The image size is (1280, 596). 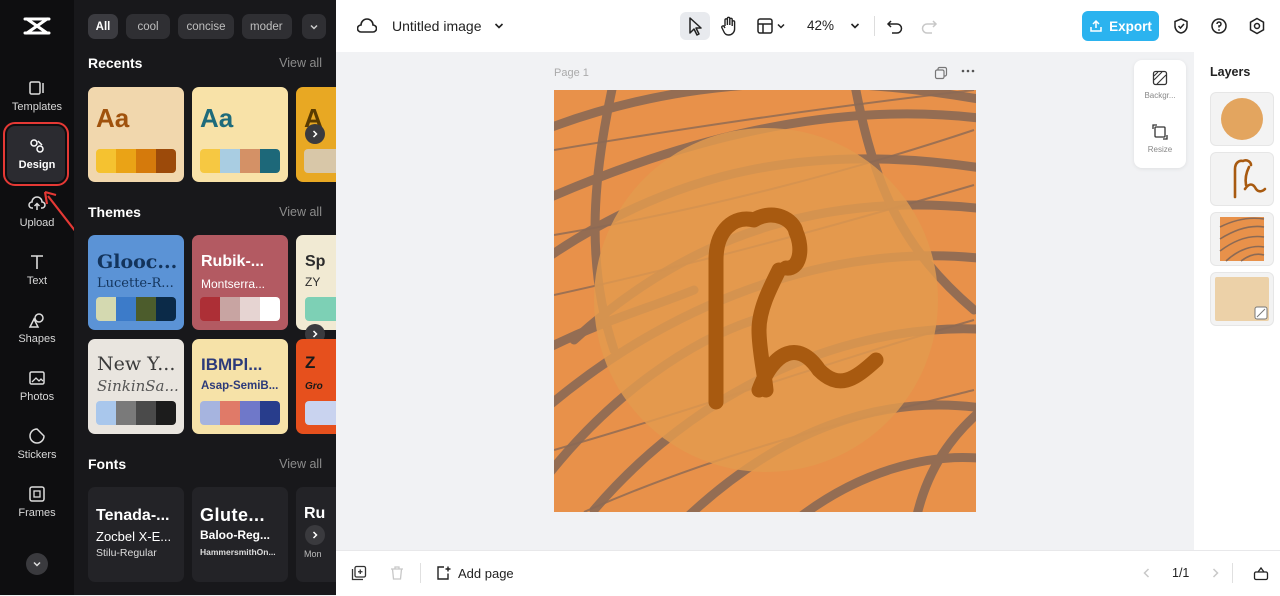 I want to click on hand-icon, so click(x=728, y=26).